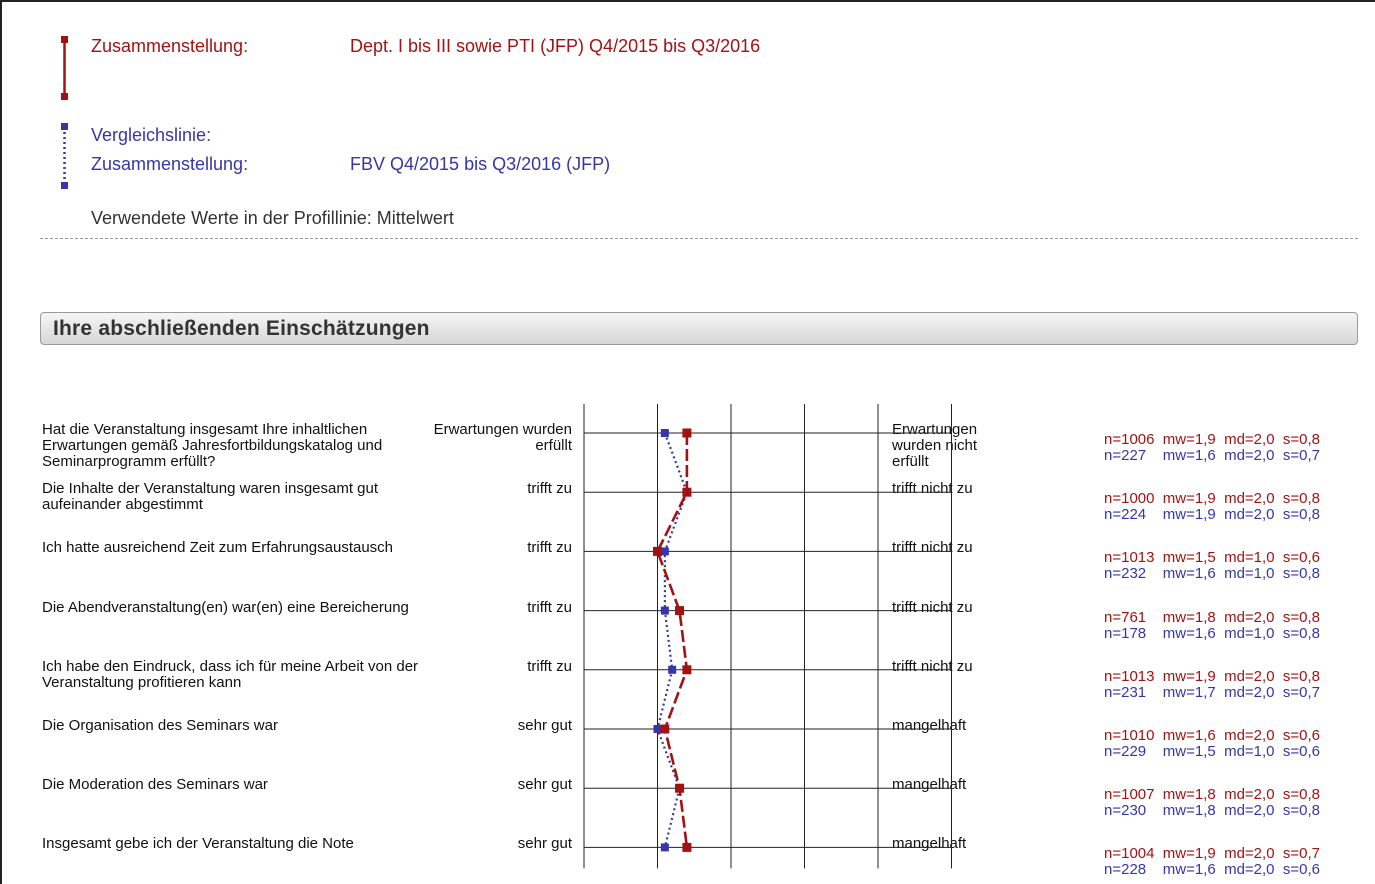  I want to click on profile-chart, so click(767, 636).